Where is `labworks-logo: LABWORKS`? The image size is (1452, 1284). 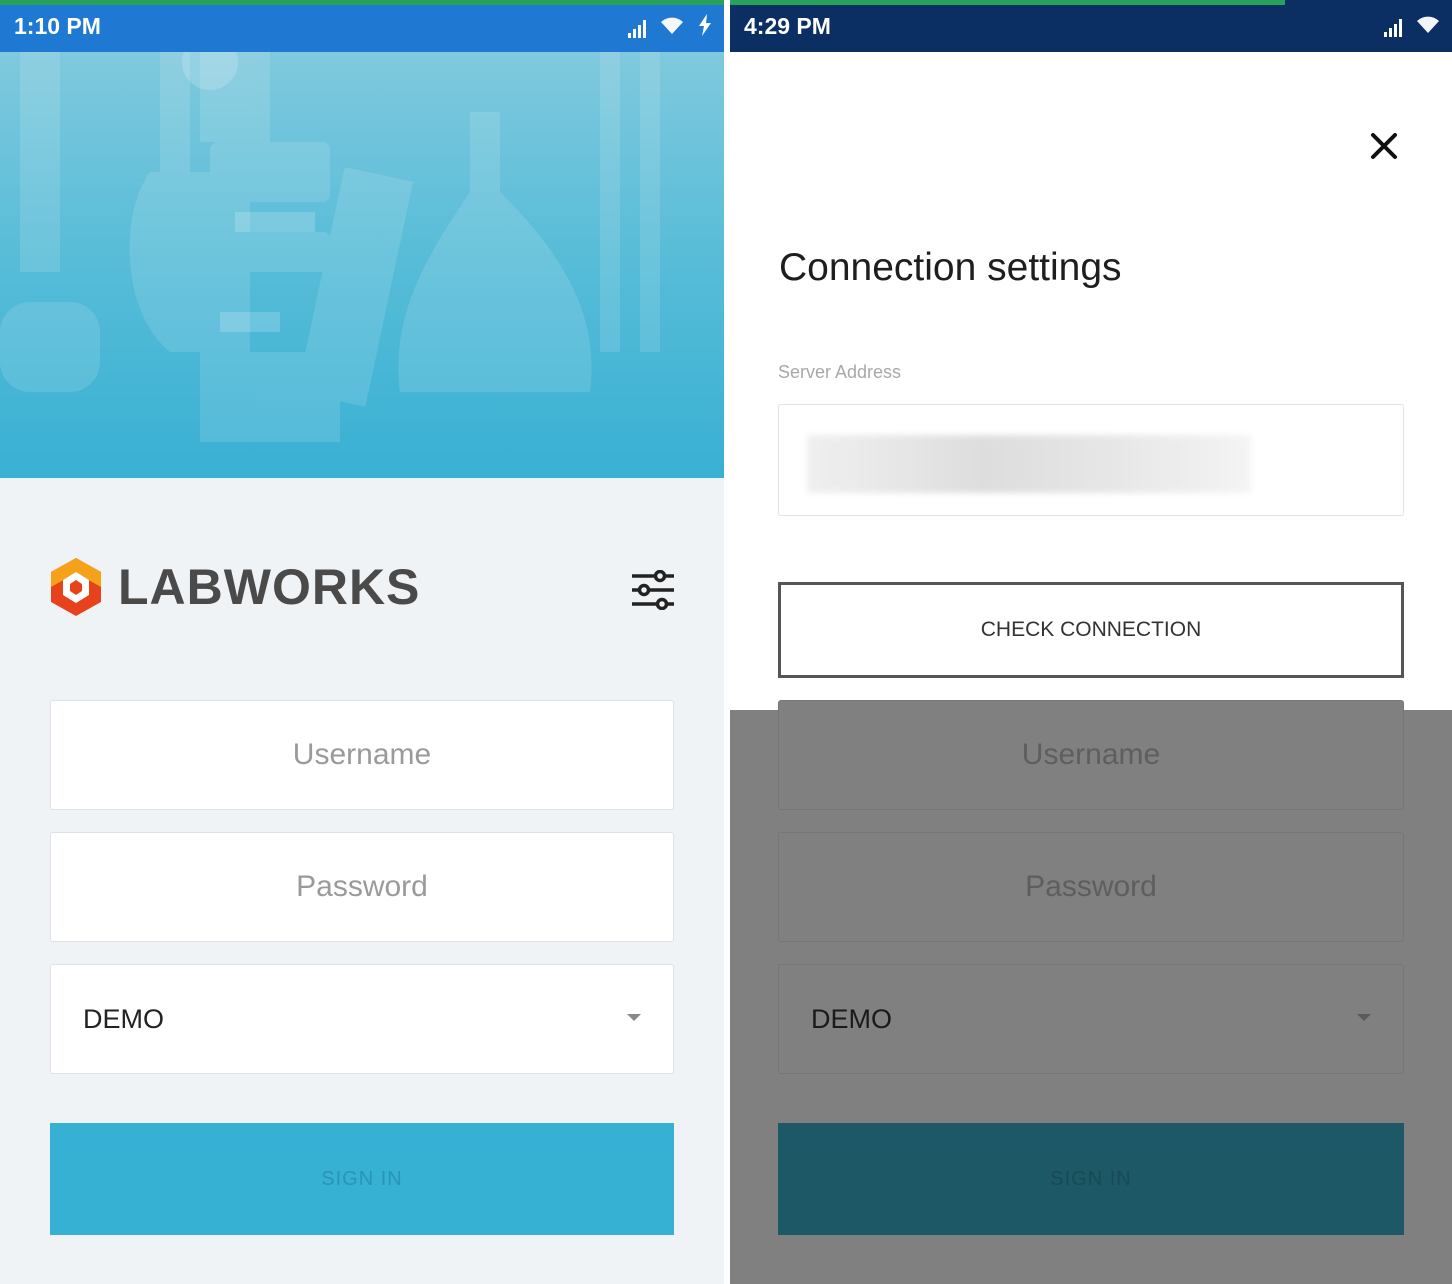
labworks-logo: LABWORKS is located at coordinates (234, 587).